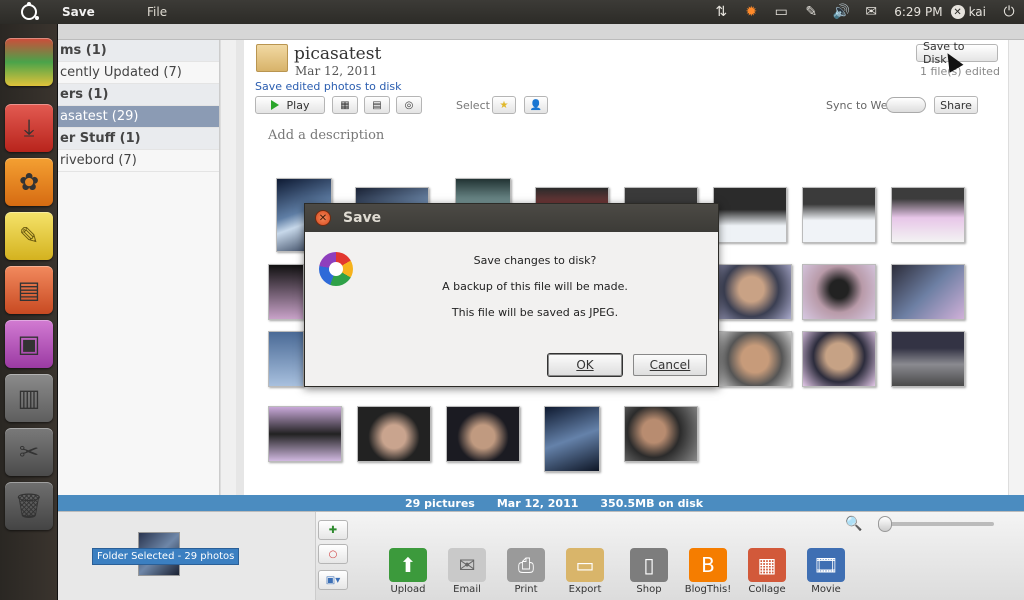 Image resolution: width=1024 pixels, height=600 pixels. I want to click on print-button: ⎙ Print, so click(526, 571).